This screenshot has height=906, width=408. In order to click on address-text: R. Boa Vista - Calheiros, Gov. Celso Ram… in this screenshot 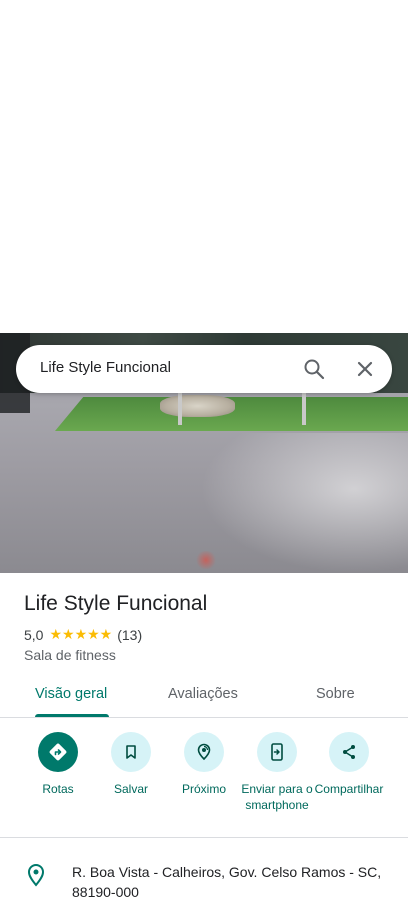, I will do `click(227, 882)`.